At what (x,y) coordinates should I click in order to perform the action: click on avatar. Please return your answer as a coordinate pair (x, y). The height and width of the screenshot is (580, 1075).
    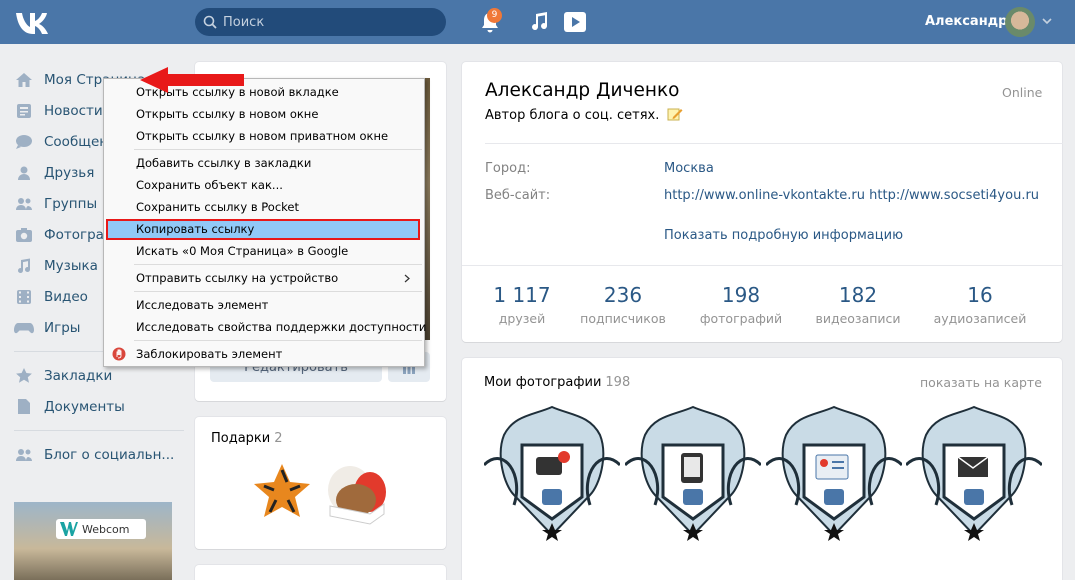
    Looking at the image, I should click on (1020, 22).